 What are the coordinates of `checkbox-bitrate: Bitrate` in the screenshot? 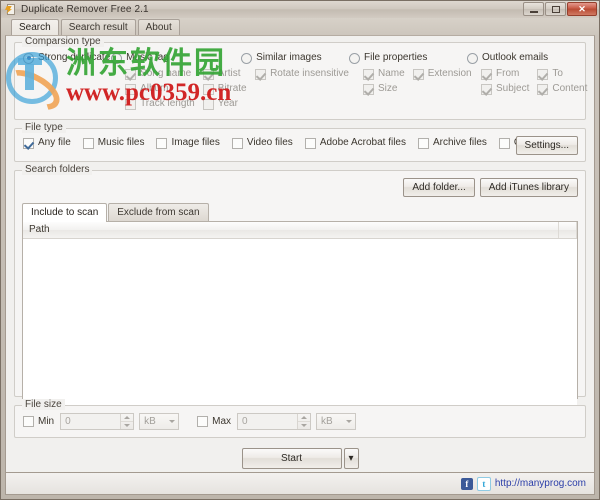 It's located at (224, 89).